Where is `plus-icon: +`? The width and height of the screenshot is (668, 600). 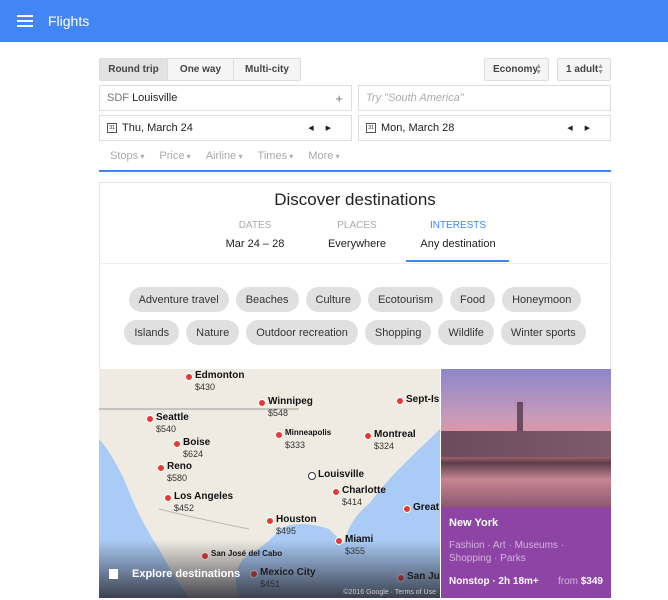 plus-icon: + is located at coordinates (339, 98).